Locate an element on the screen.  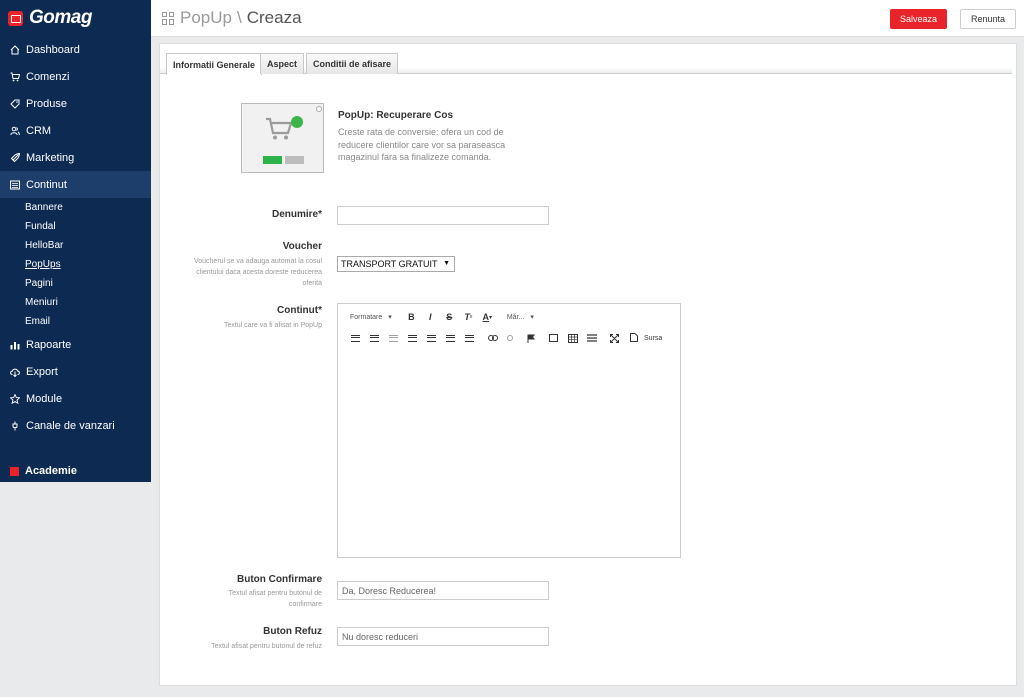
denumire-input is located at coordinates (443, 215).